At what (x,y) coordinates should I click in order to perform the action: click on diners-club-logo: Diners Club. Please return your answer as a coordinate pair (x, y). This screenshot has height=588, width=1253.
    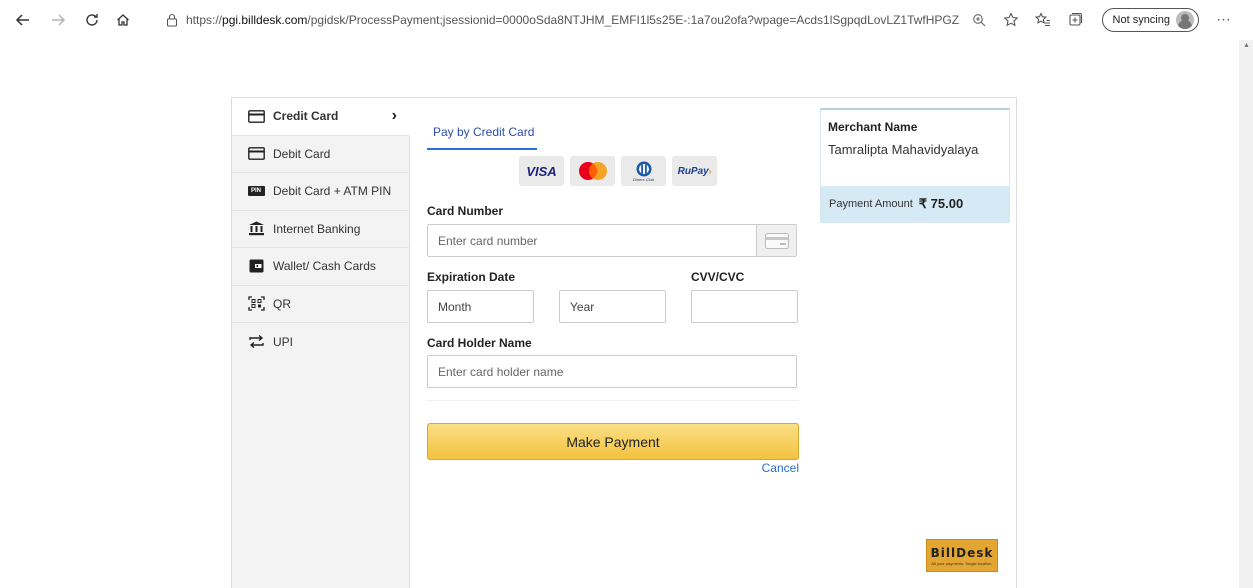
    Looking at the image, I should click on (643, 171).